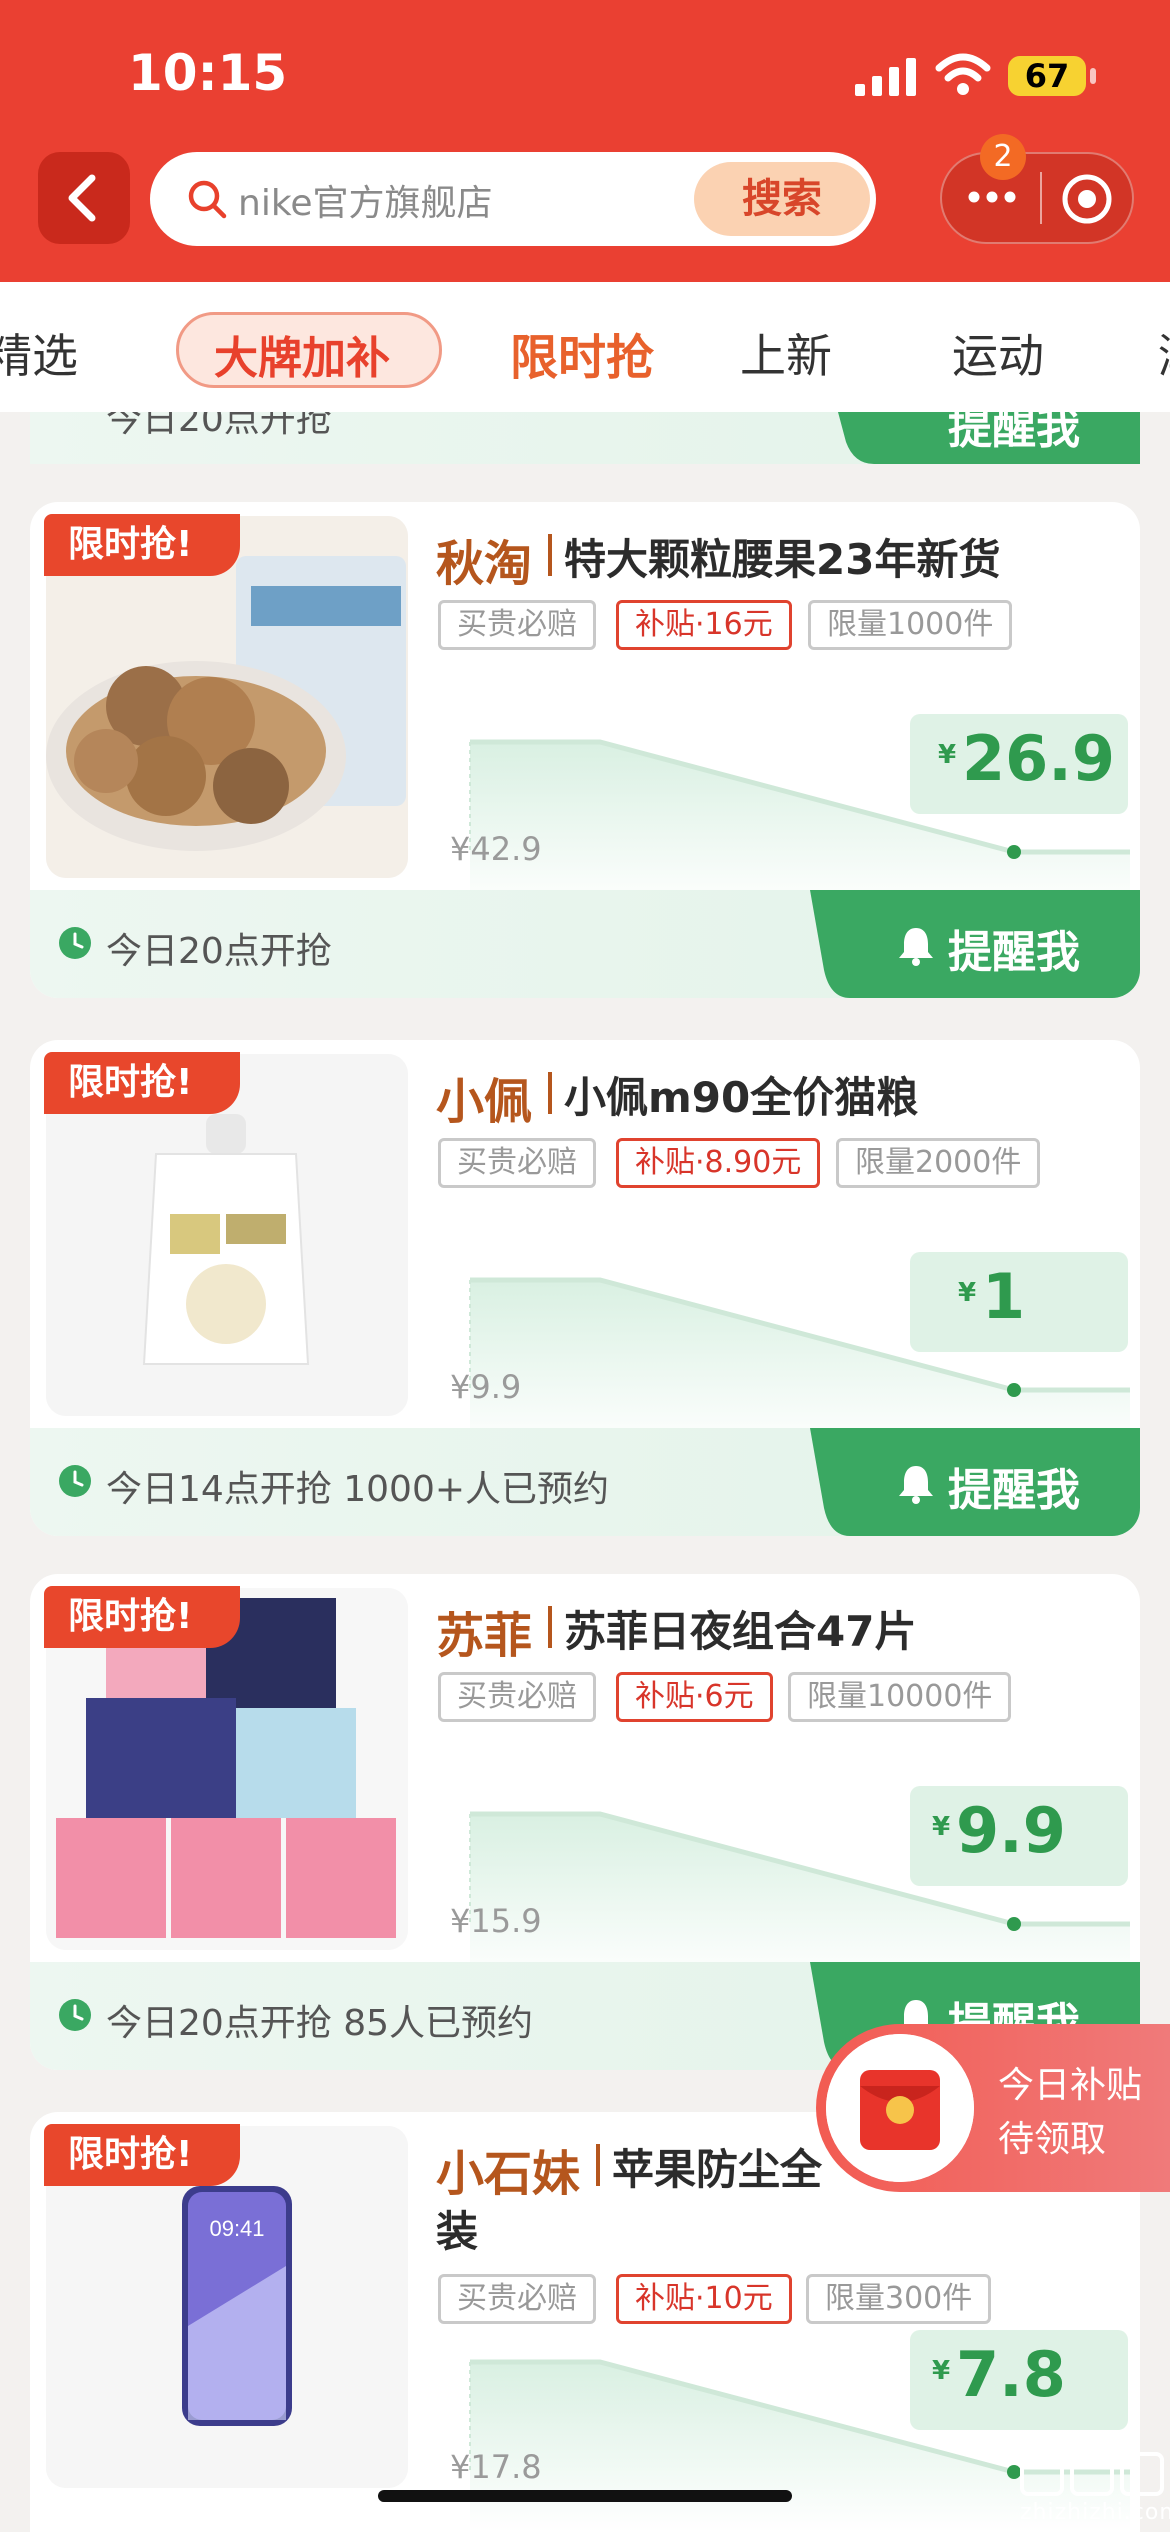  What do you see at coordinates (365, 203) in the screenshot?
I see `search-placeholder: nike官方旗舰店` at bounding box center [365, 203].